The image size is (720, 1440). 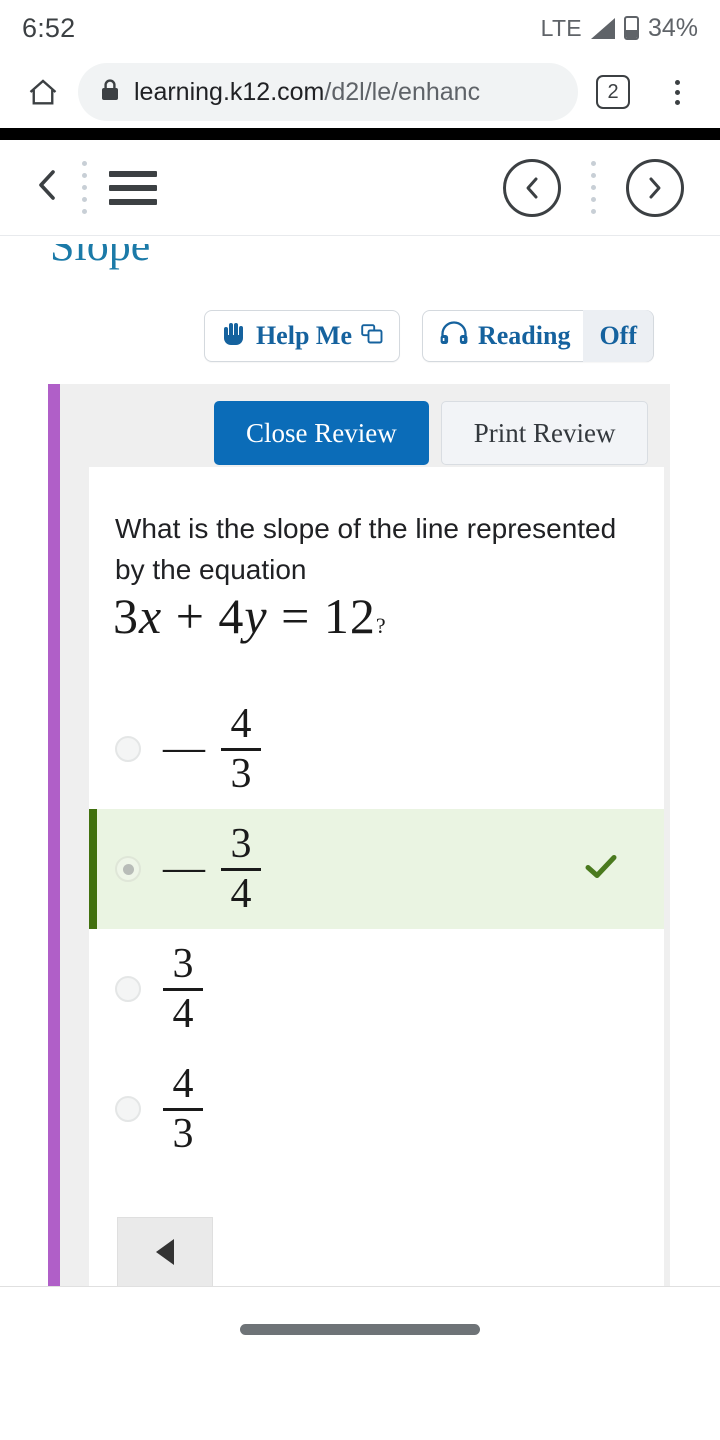 What do you see at coordinates (360, 188) in the screenshot?
I see `course-toolbar` at bounding box center [360, 188].